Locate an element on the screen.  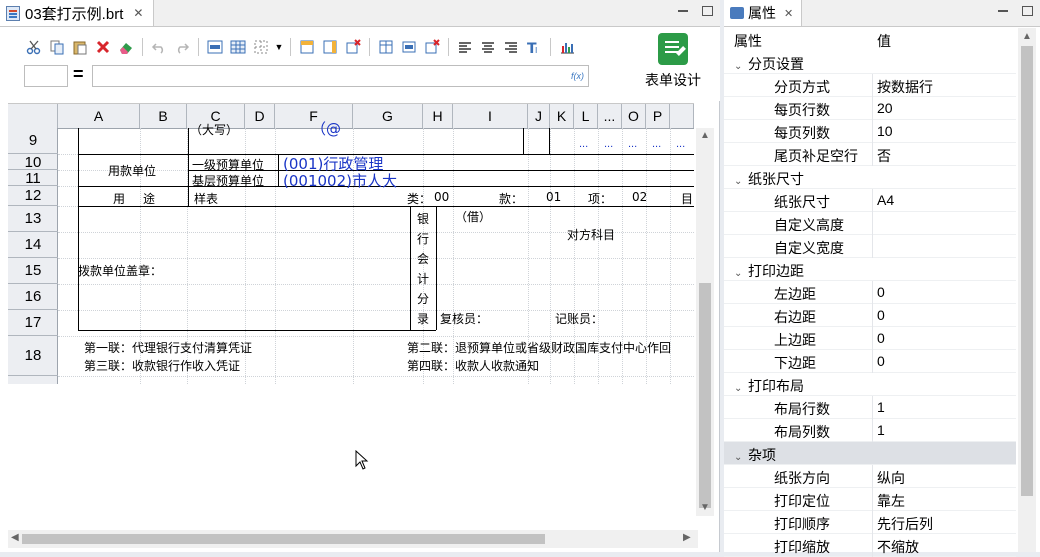
property-value: 按数据行 is located at coordinates (905, 87).